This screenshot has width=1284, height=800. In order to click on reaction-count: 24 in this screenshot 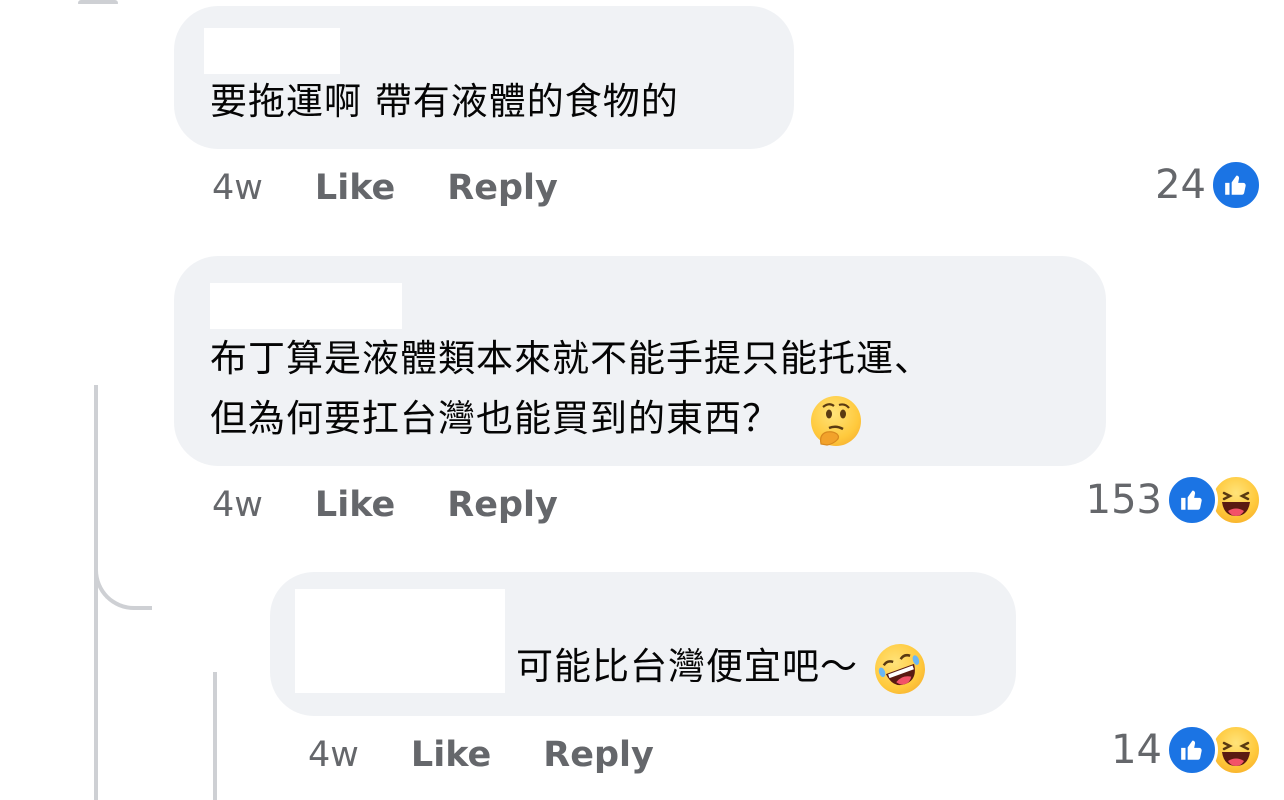, I will do `click(1180, 185)`.